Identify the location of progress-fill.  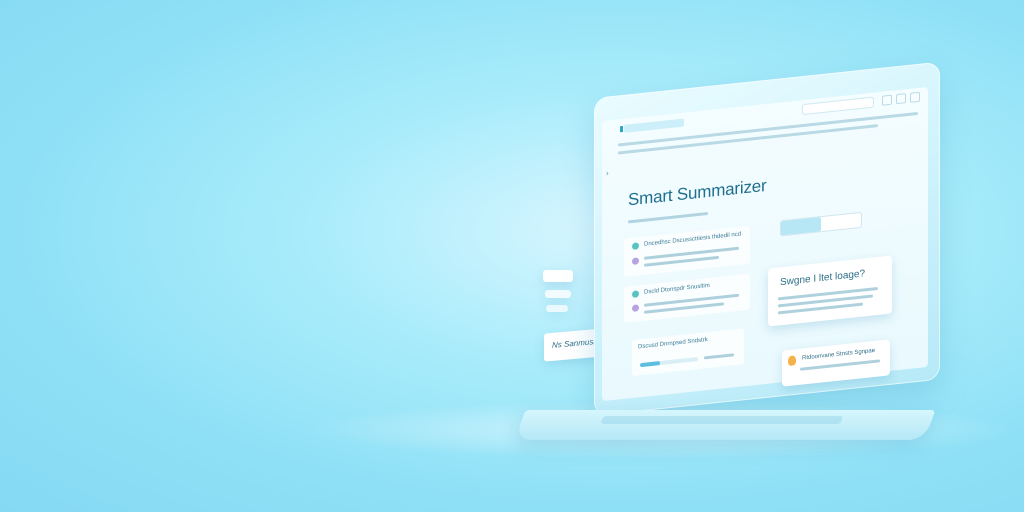
(650, 364).